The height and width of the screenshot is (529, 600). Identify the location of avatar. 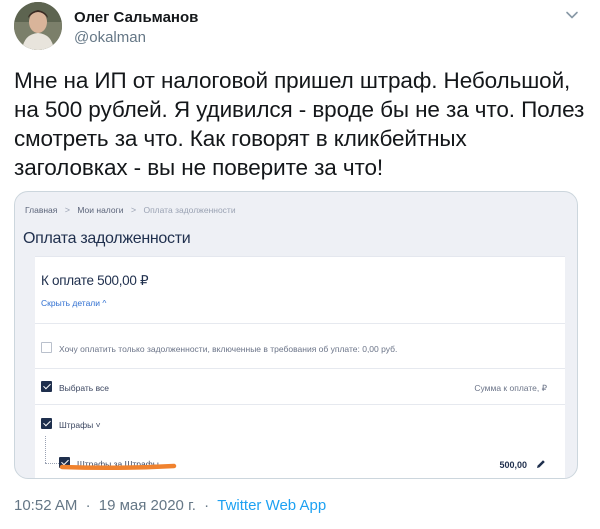
(38, 26).